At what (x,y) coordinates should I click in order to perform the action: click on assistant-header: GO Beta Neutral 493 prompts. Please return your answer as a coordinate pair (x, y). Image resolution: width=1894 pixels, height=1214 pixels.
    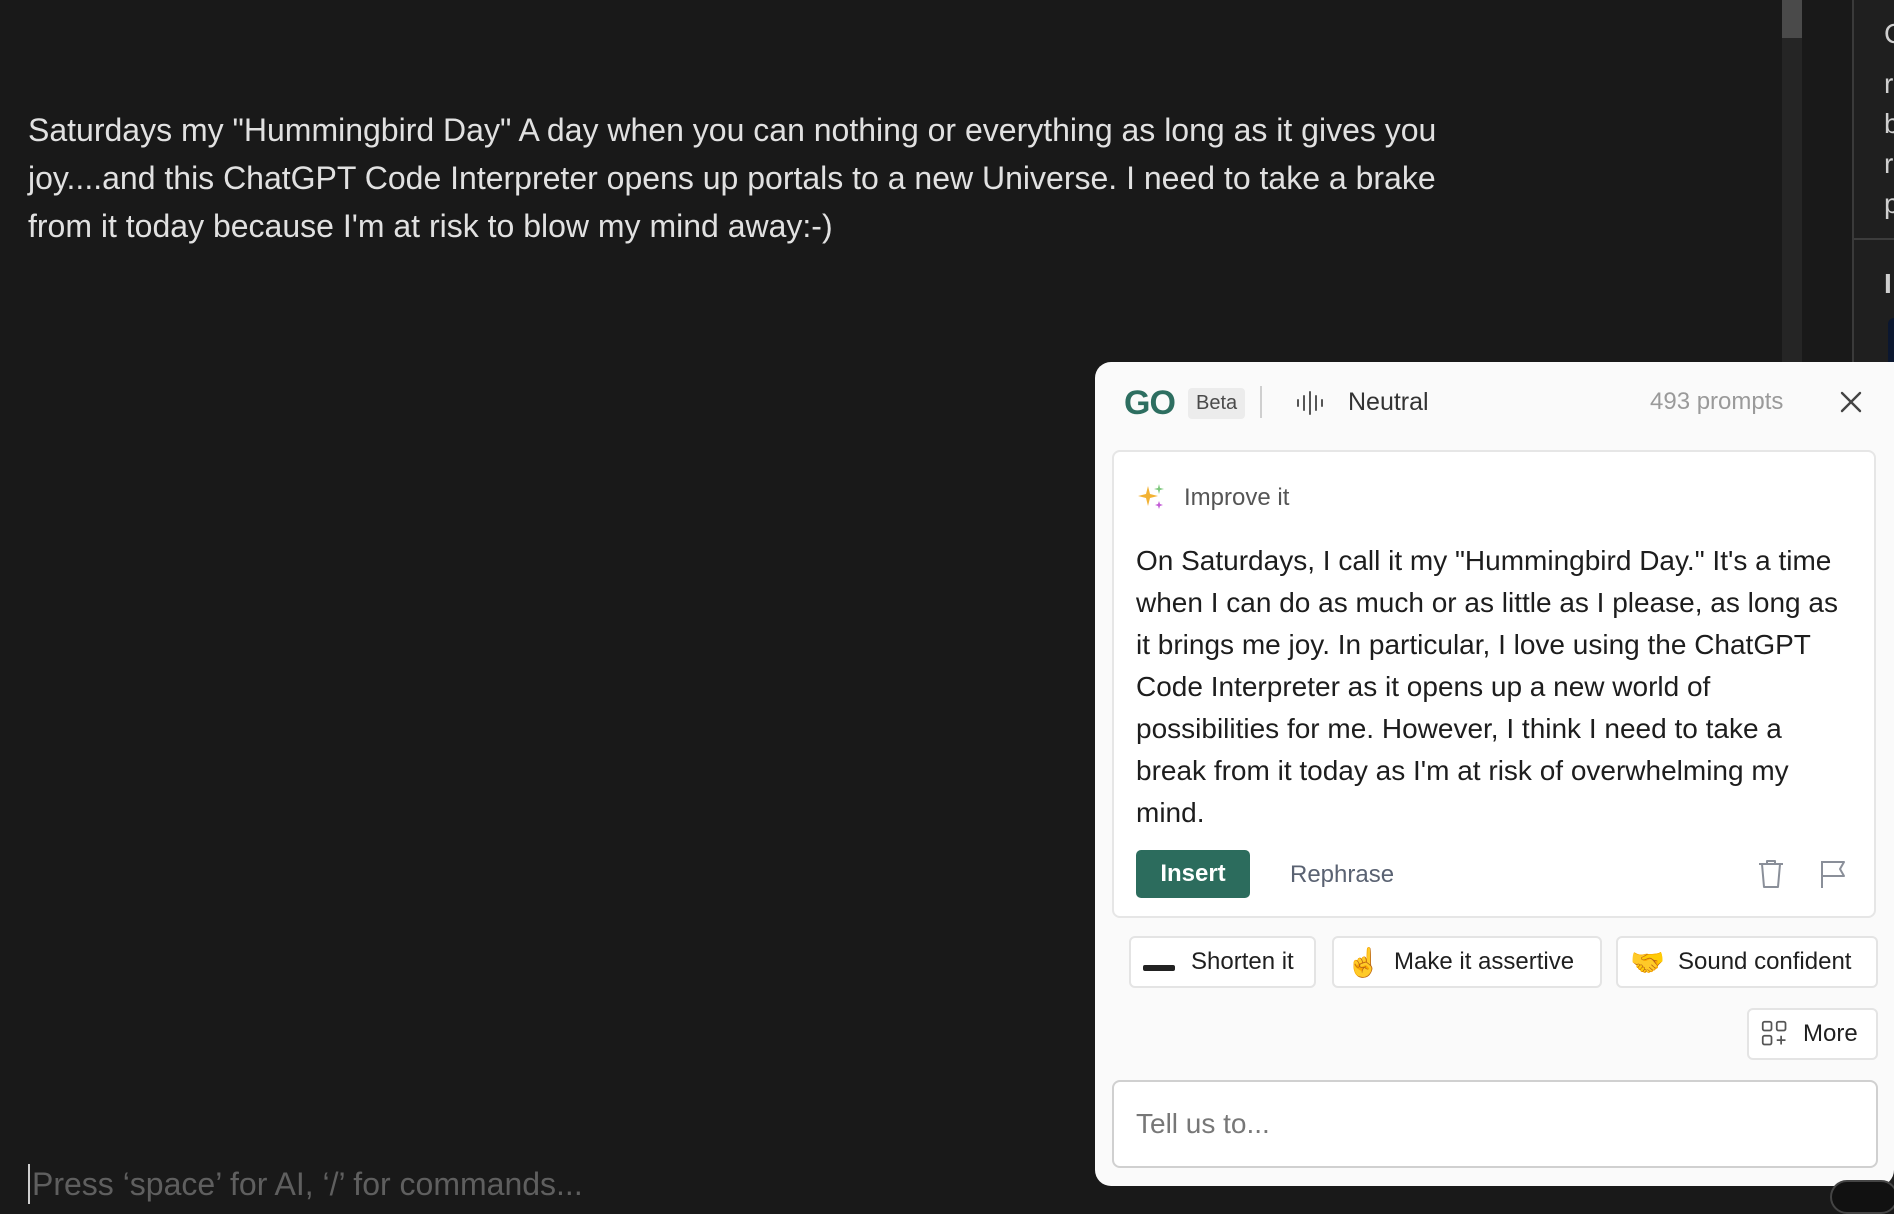
    Looking at the image, I should click on (1494, 403).